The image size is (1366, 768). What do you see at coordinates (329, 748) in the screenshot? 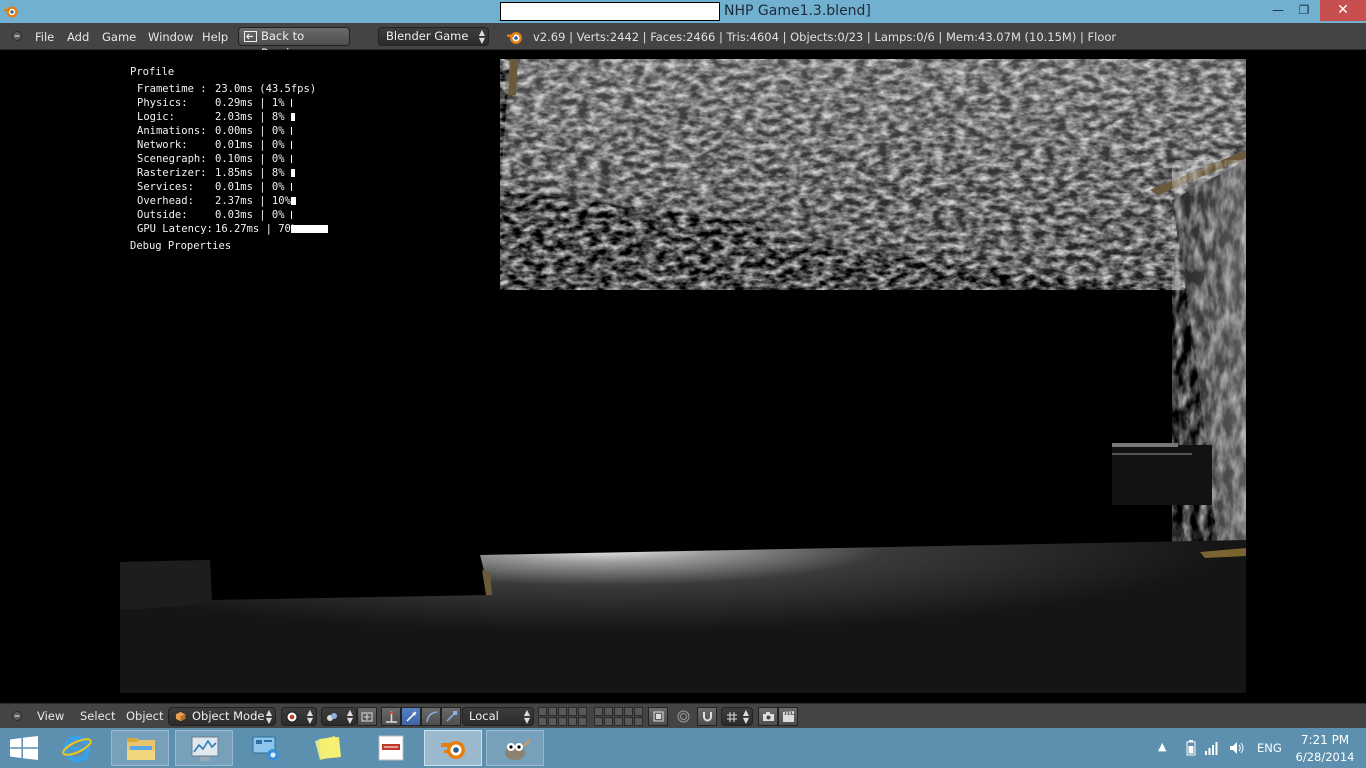
I see `taskbar-sticky-notes` at bounding box center [329, 748].